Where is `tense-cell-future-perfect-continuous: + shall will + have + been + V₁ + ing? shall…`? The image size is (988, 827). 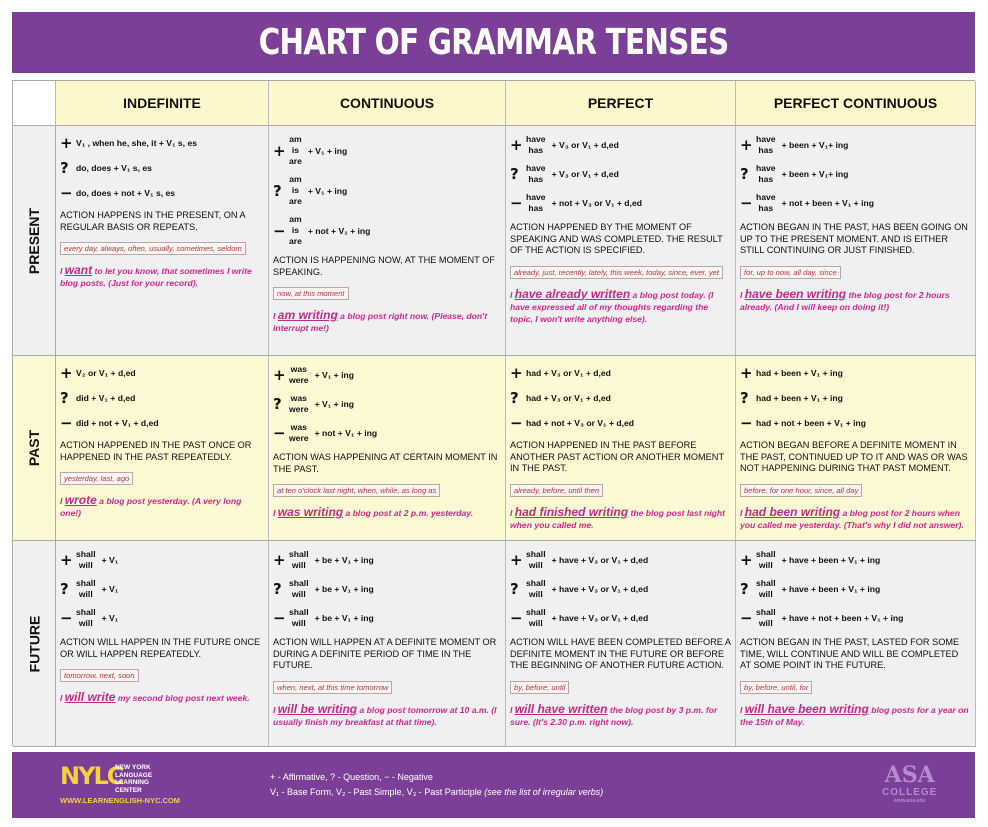
tense-cell-future-perfect-continuous: + shall will + have + been + V₁ + ing? shall… is located at coordinates (856, 644).